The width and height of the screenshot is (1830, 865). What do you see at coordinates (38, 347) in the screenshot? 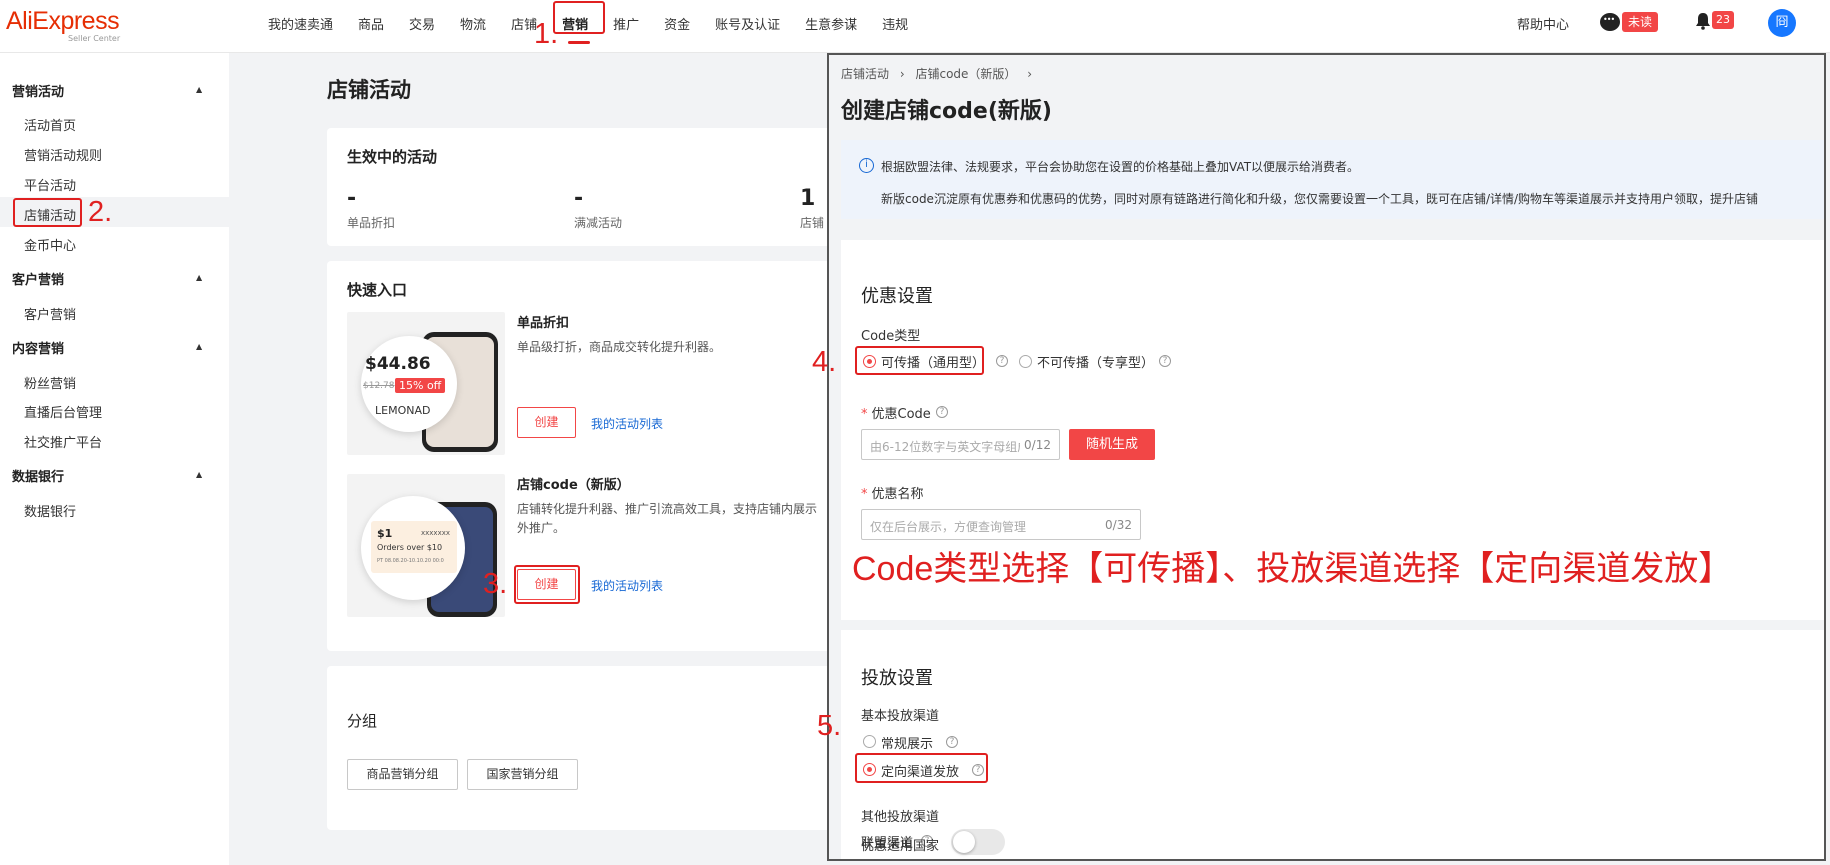
I see `sidebar-group-content-marketing: 内容营销` at bounding box center [38, 347].